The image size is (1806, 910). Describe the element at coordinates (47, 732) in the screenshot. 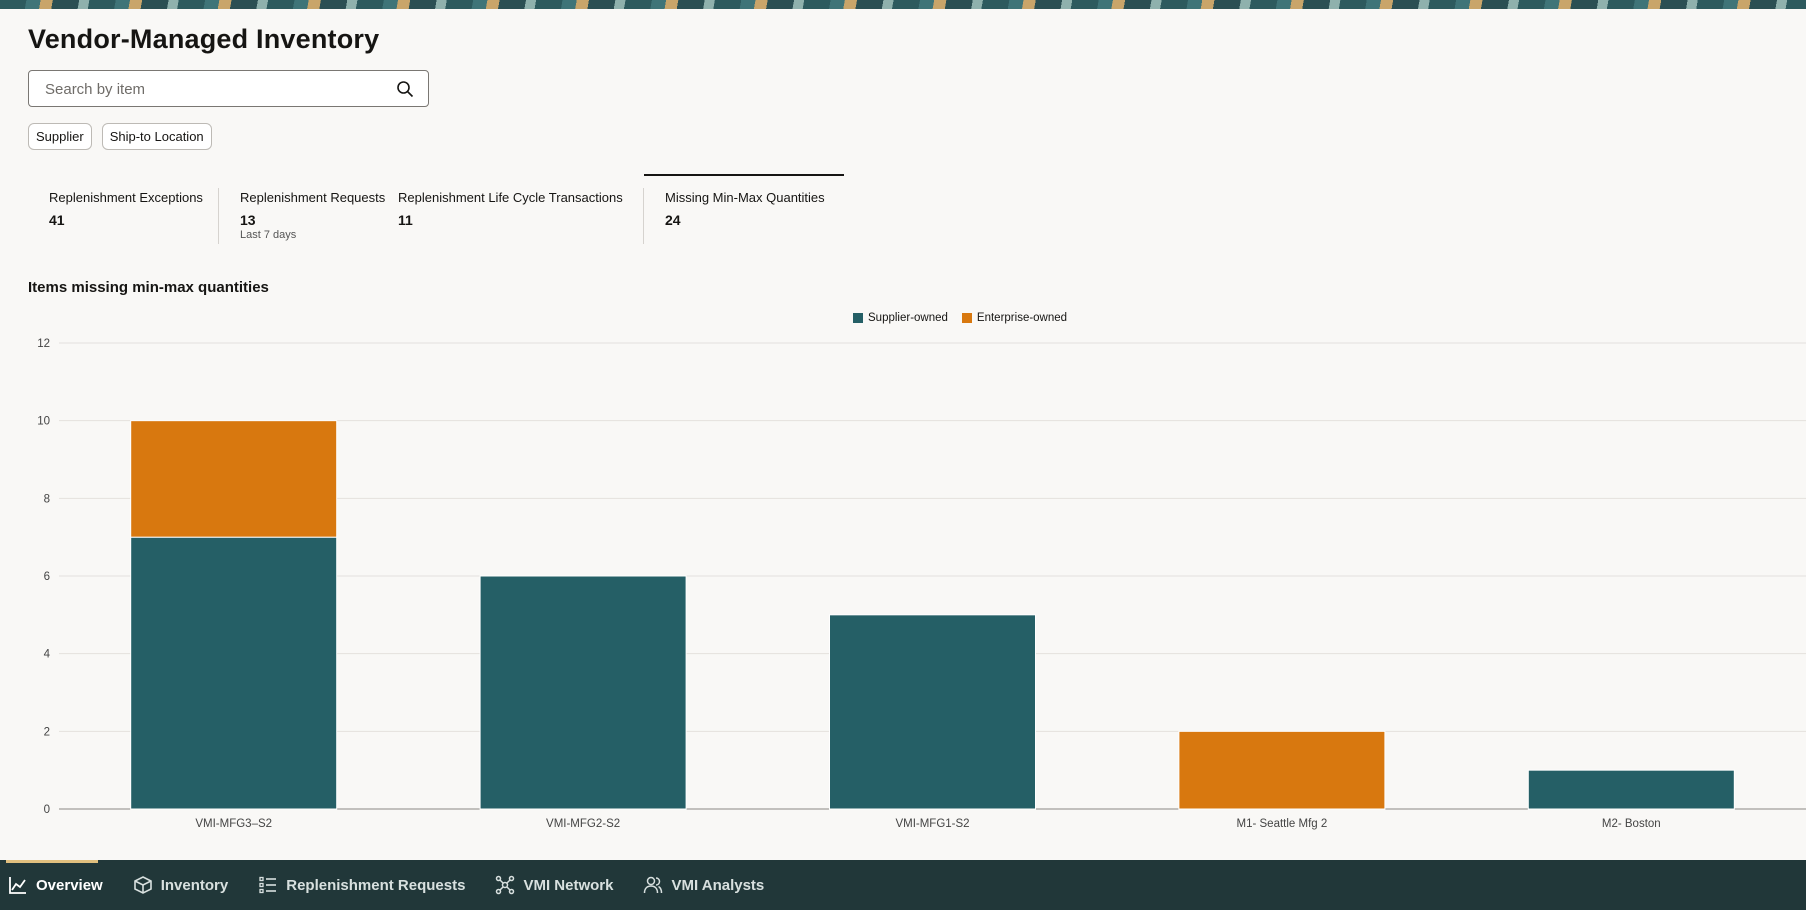

I see `y-tick-label: 2` at that location.